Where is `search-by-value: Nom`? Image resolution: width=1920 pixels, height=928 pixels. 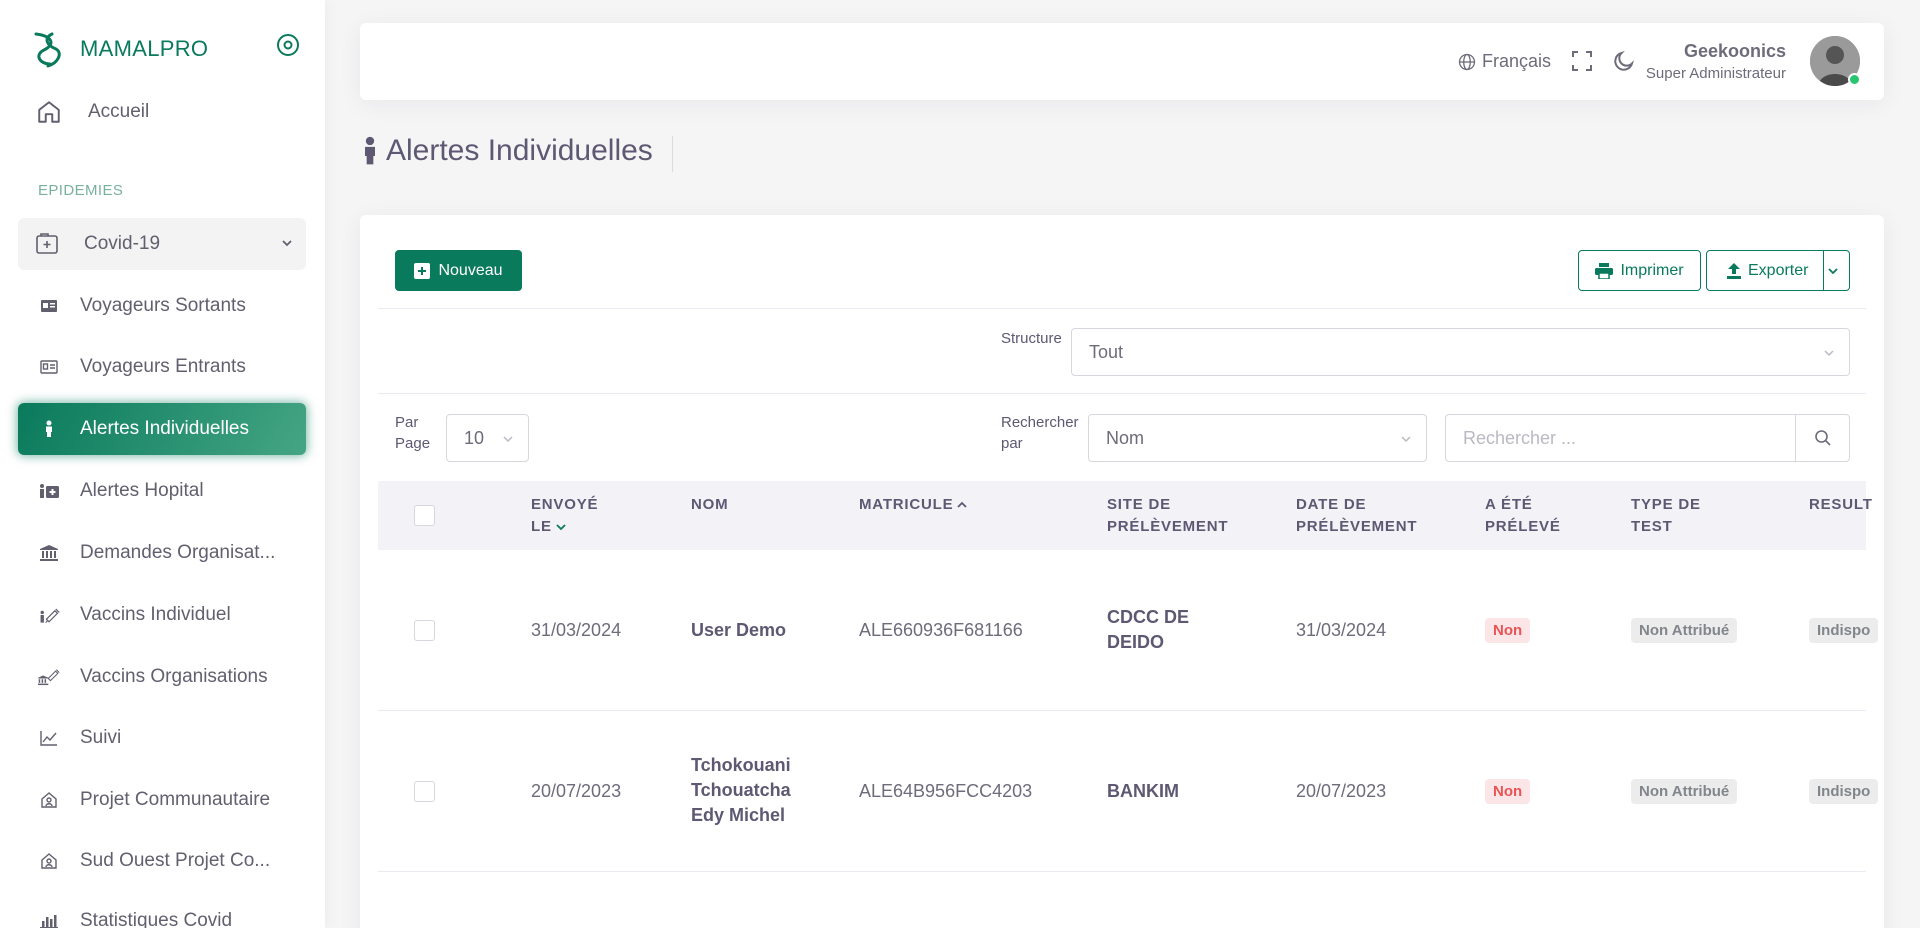
search-by-value: Nom is located at coordinates (1125, 437).